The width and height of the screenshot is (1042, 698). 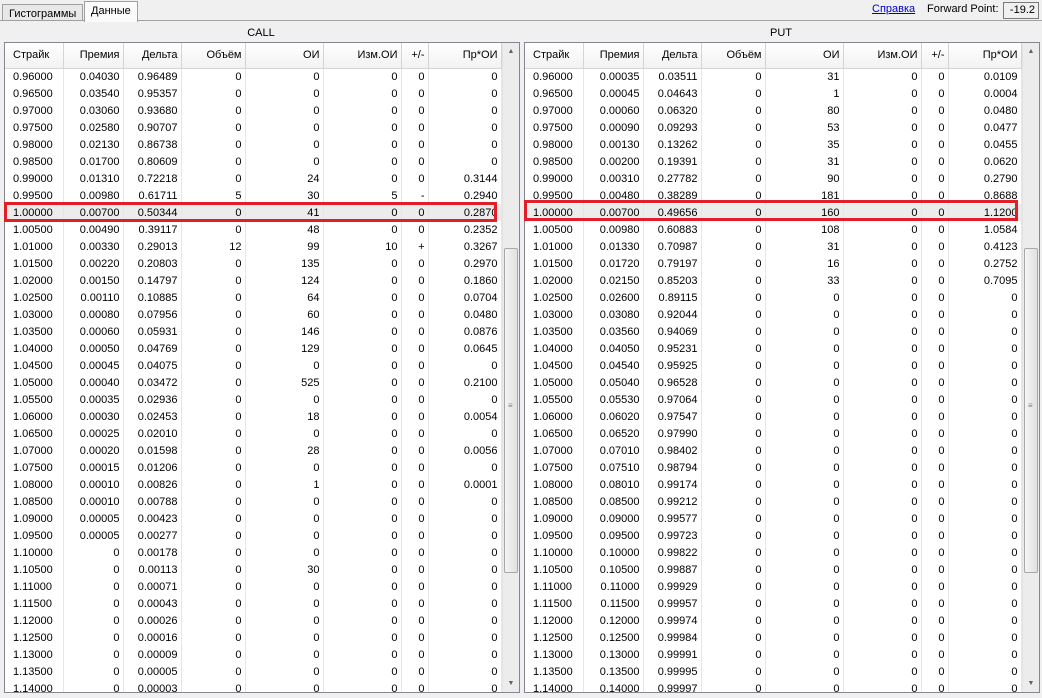 I want to click on table-row: 1.01000 0.01330 0.70987 0 31 0 0 0.4123, so click(x=773, y=246).